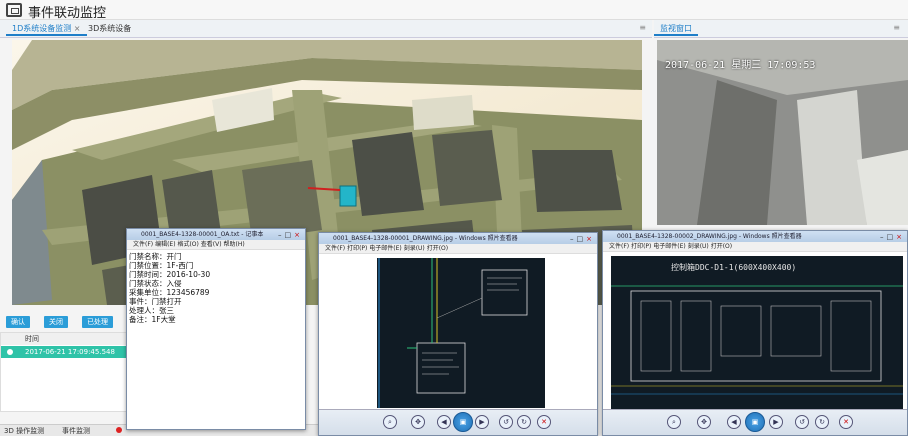 The image size is (908, 436). What do you see at coordinates (170, 274) in the screenshot?
I see `text-line: 门禁时间：2016-10-30` at bounding box center [170, 274].